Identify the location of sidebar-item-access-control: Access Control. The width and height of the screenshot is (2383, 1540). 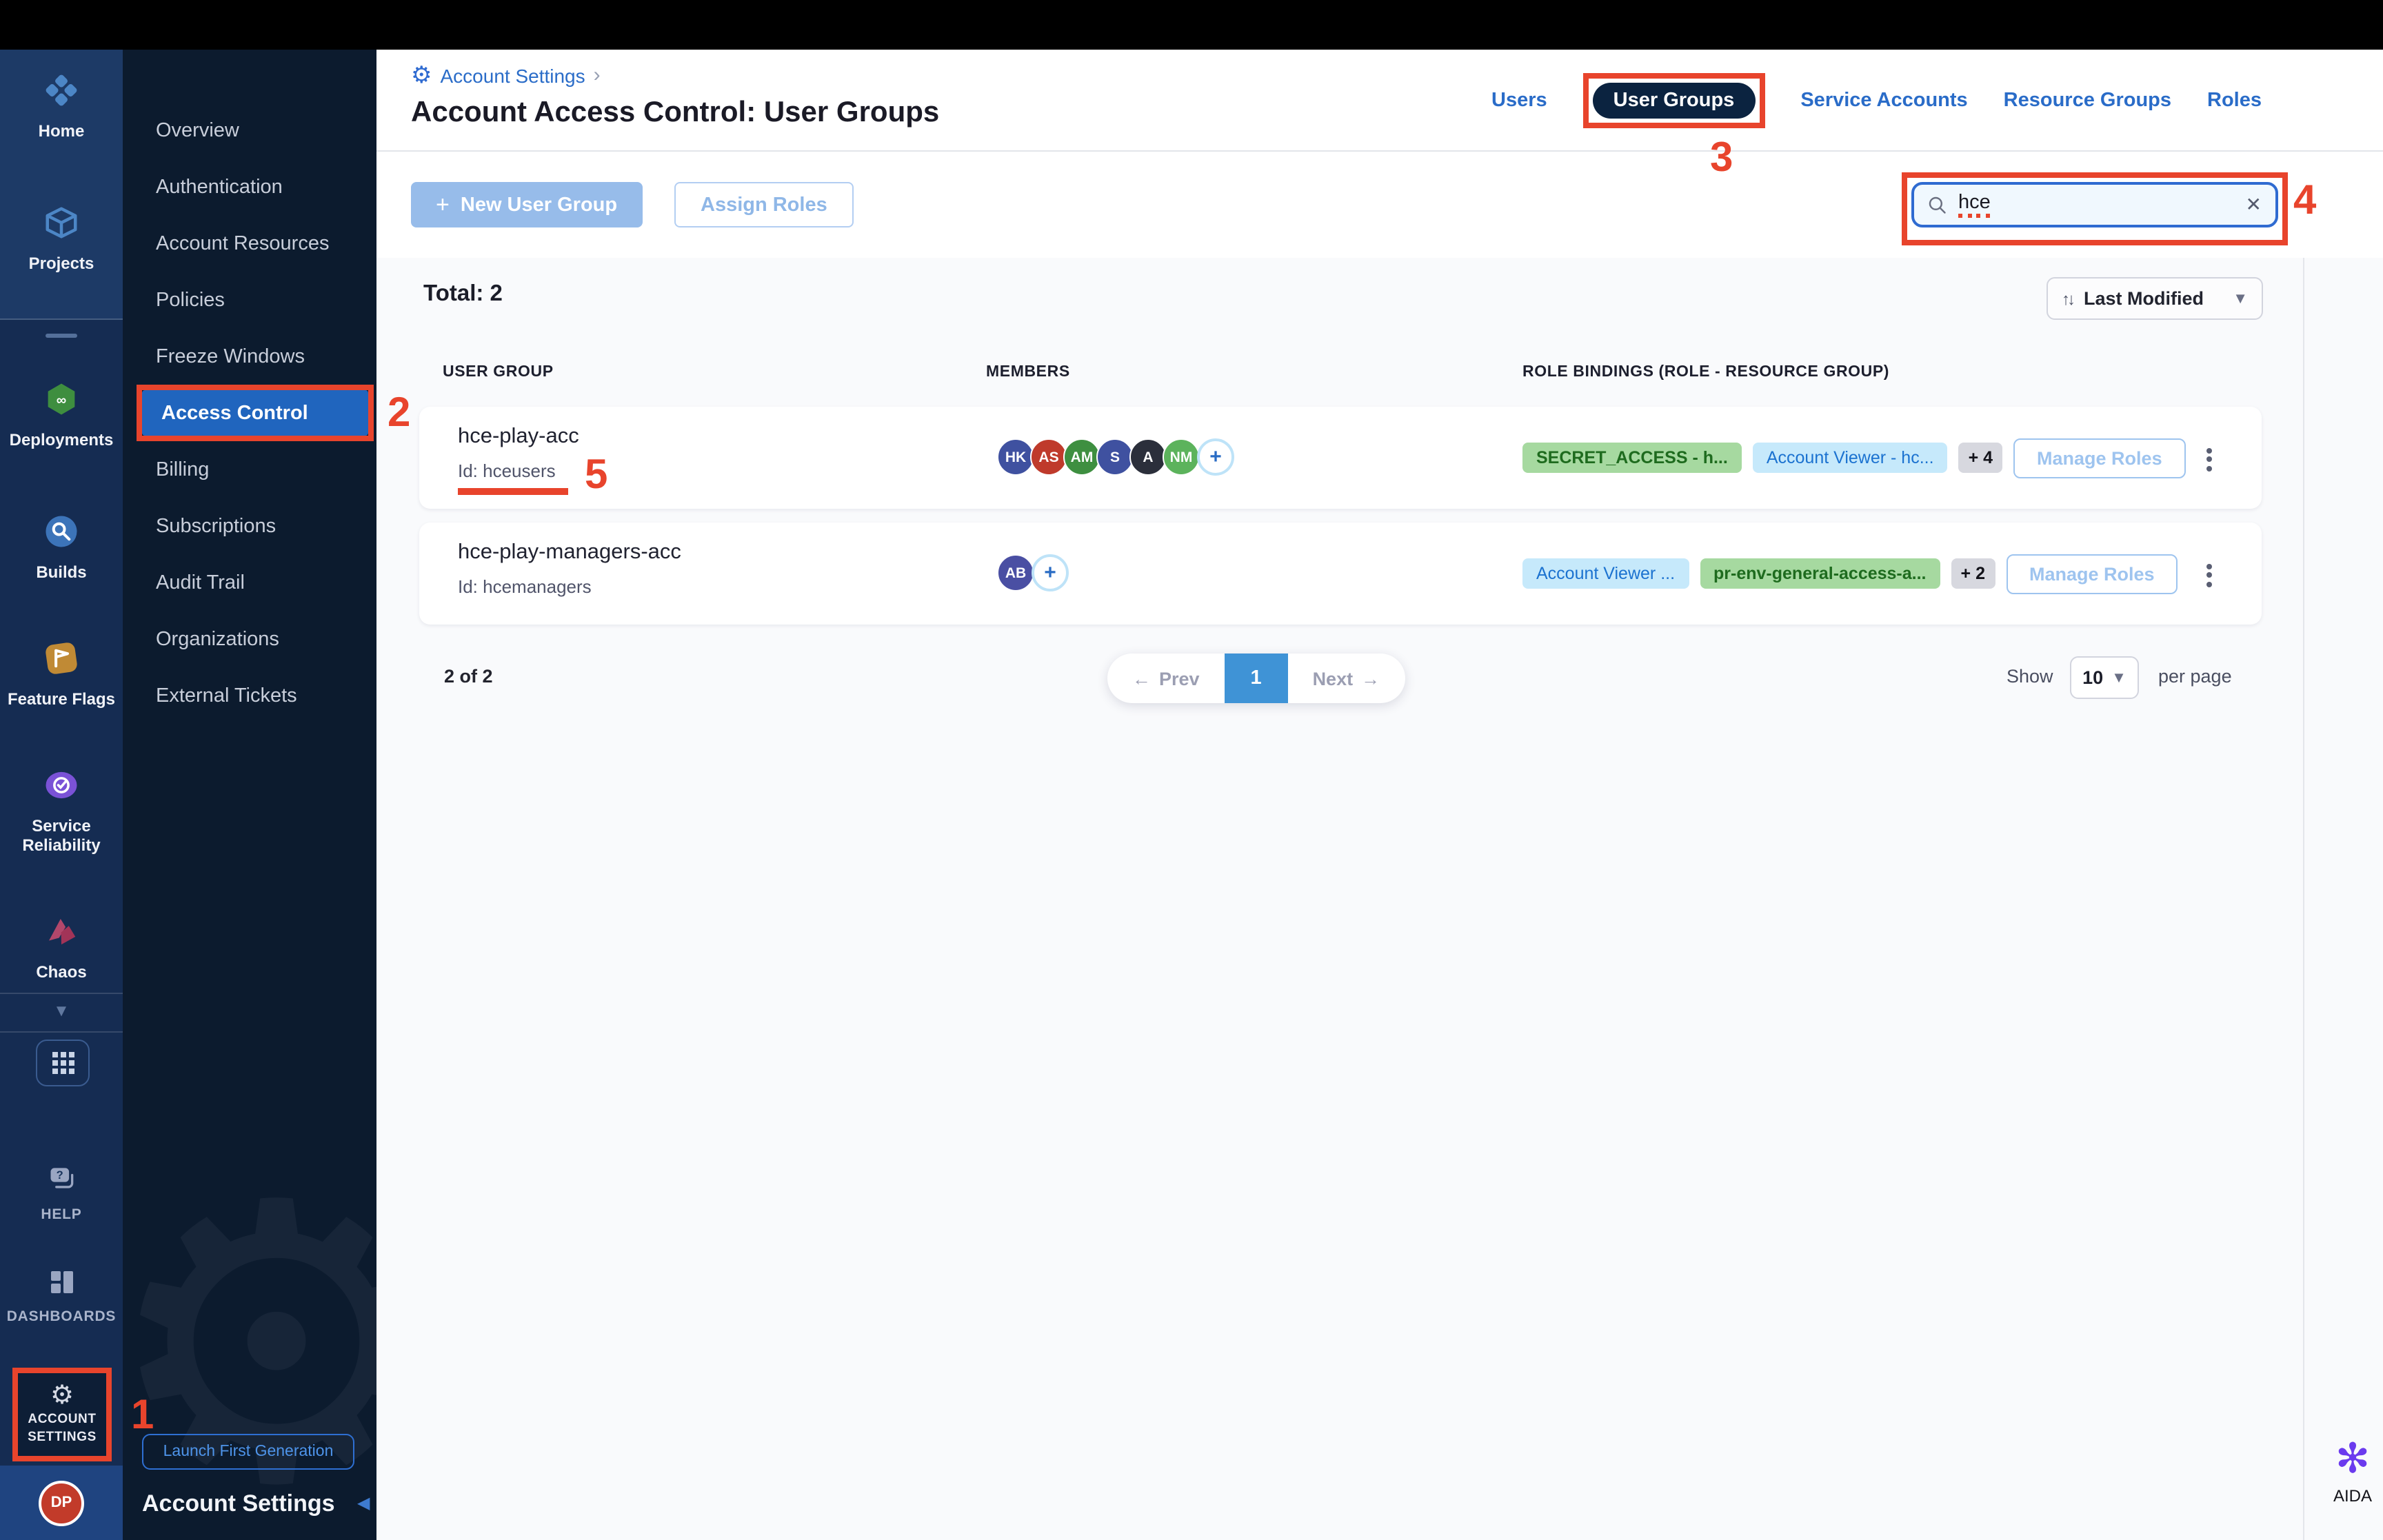
(255, 413).